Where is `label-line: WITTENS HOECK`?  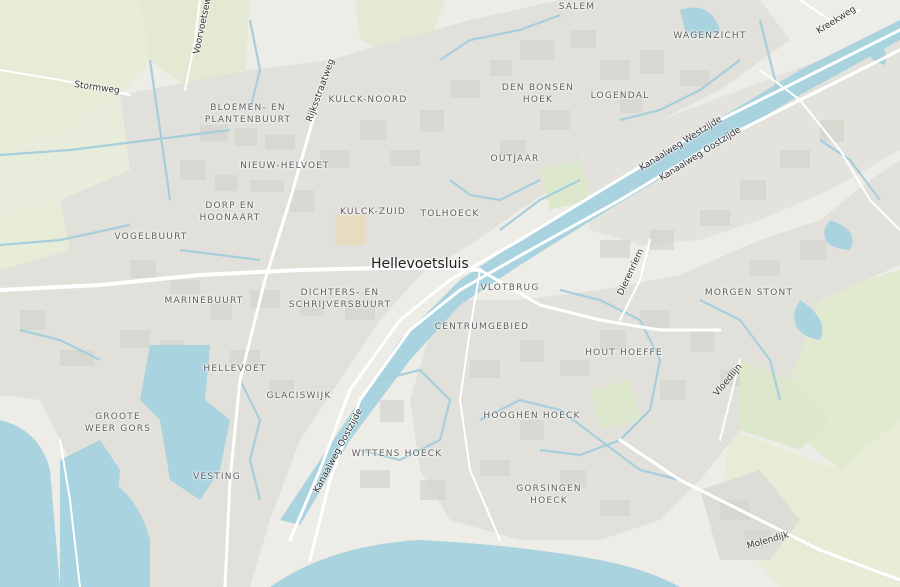 label-line: WITTENS HOECK is located at coordinates (397, 454).